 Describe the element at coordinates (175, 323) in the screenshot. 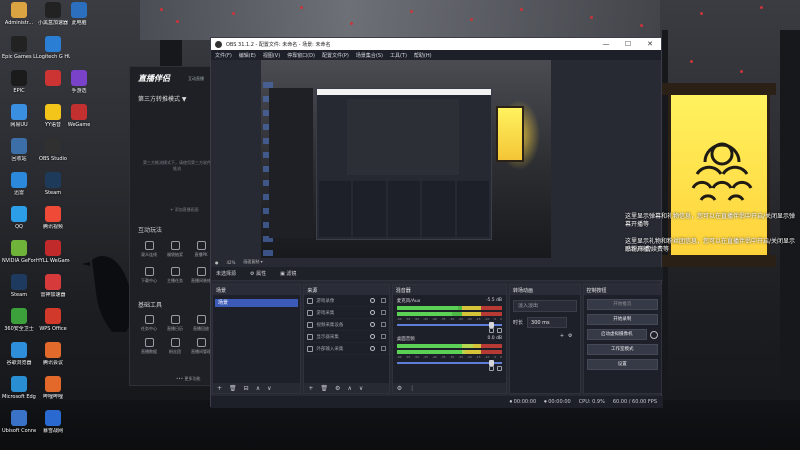

I see `companion-tool-item: 直播日历` at that location.